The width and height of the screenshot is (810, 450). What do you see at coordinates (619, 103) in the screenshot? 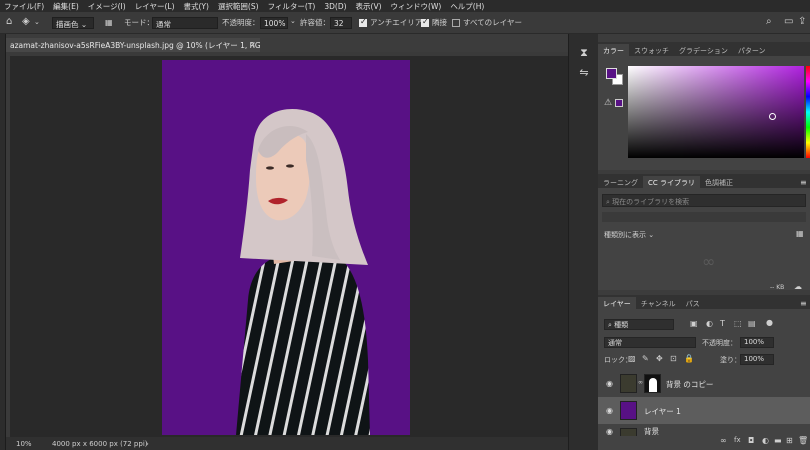
I see `gamut-swatch` at bounding box center [619, 103].